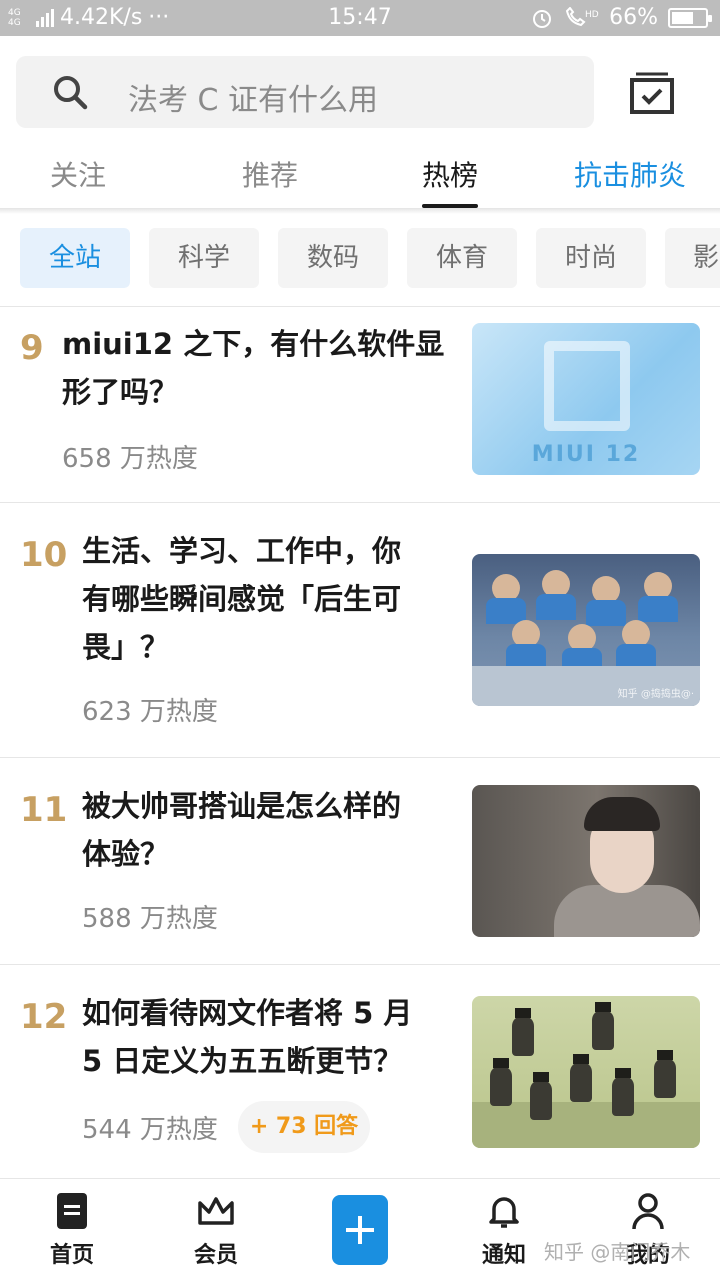 The height and width of the screenshot is (1280, 720). What do you see at coordinates (272, 830) in the screenshot?
I see `item-title: 被大帅哥搭讪是怎么样的 体验？` at bounding box center [272, 830].